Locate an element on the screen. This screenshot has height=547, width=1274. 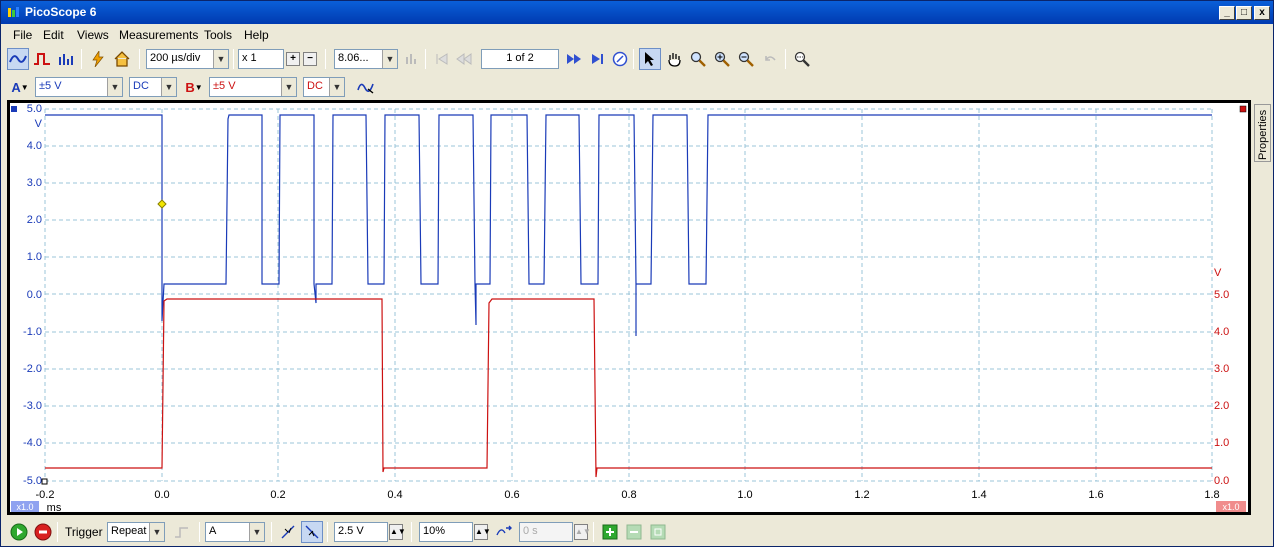
post-trigger-delay-icon is located at coordinates (504, 532).